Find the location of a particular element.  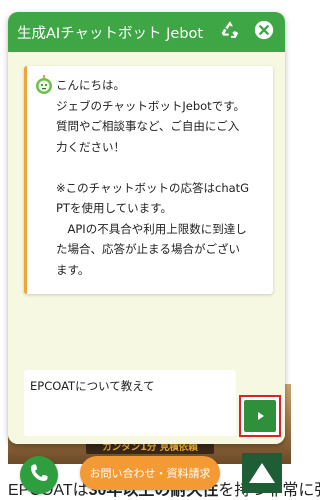

reload-button is located at coordinates (230, 32).